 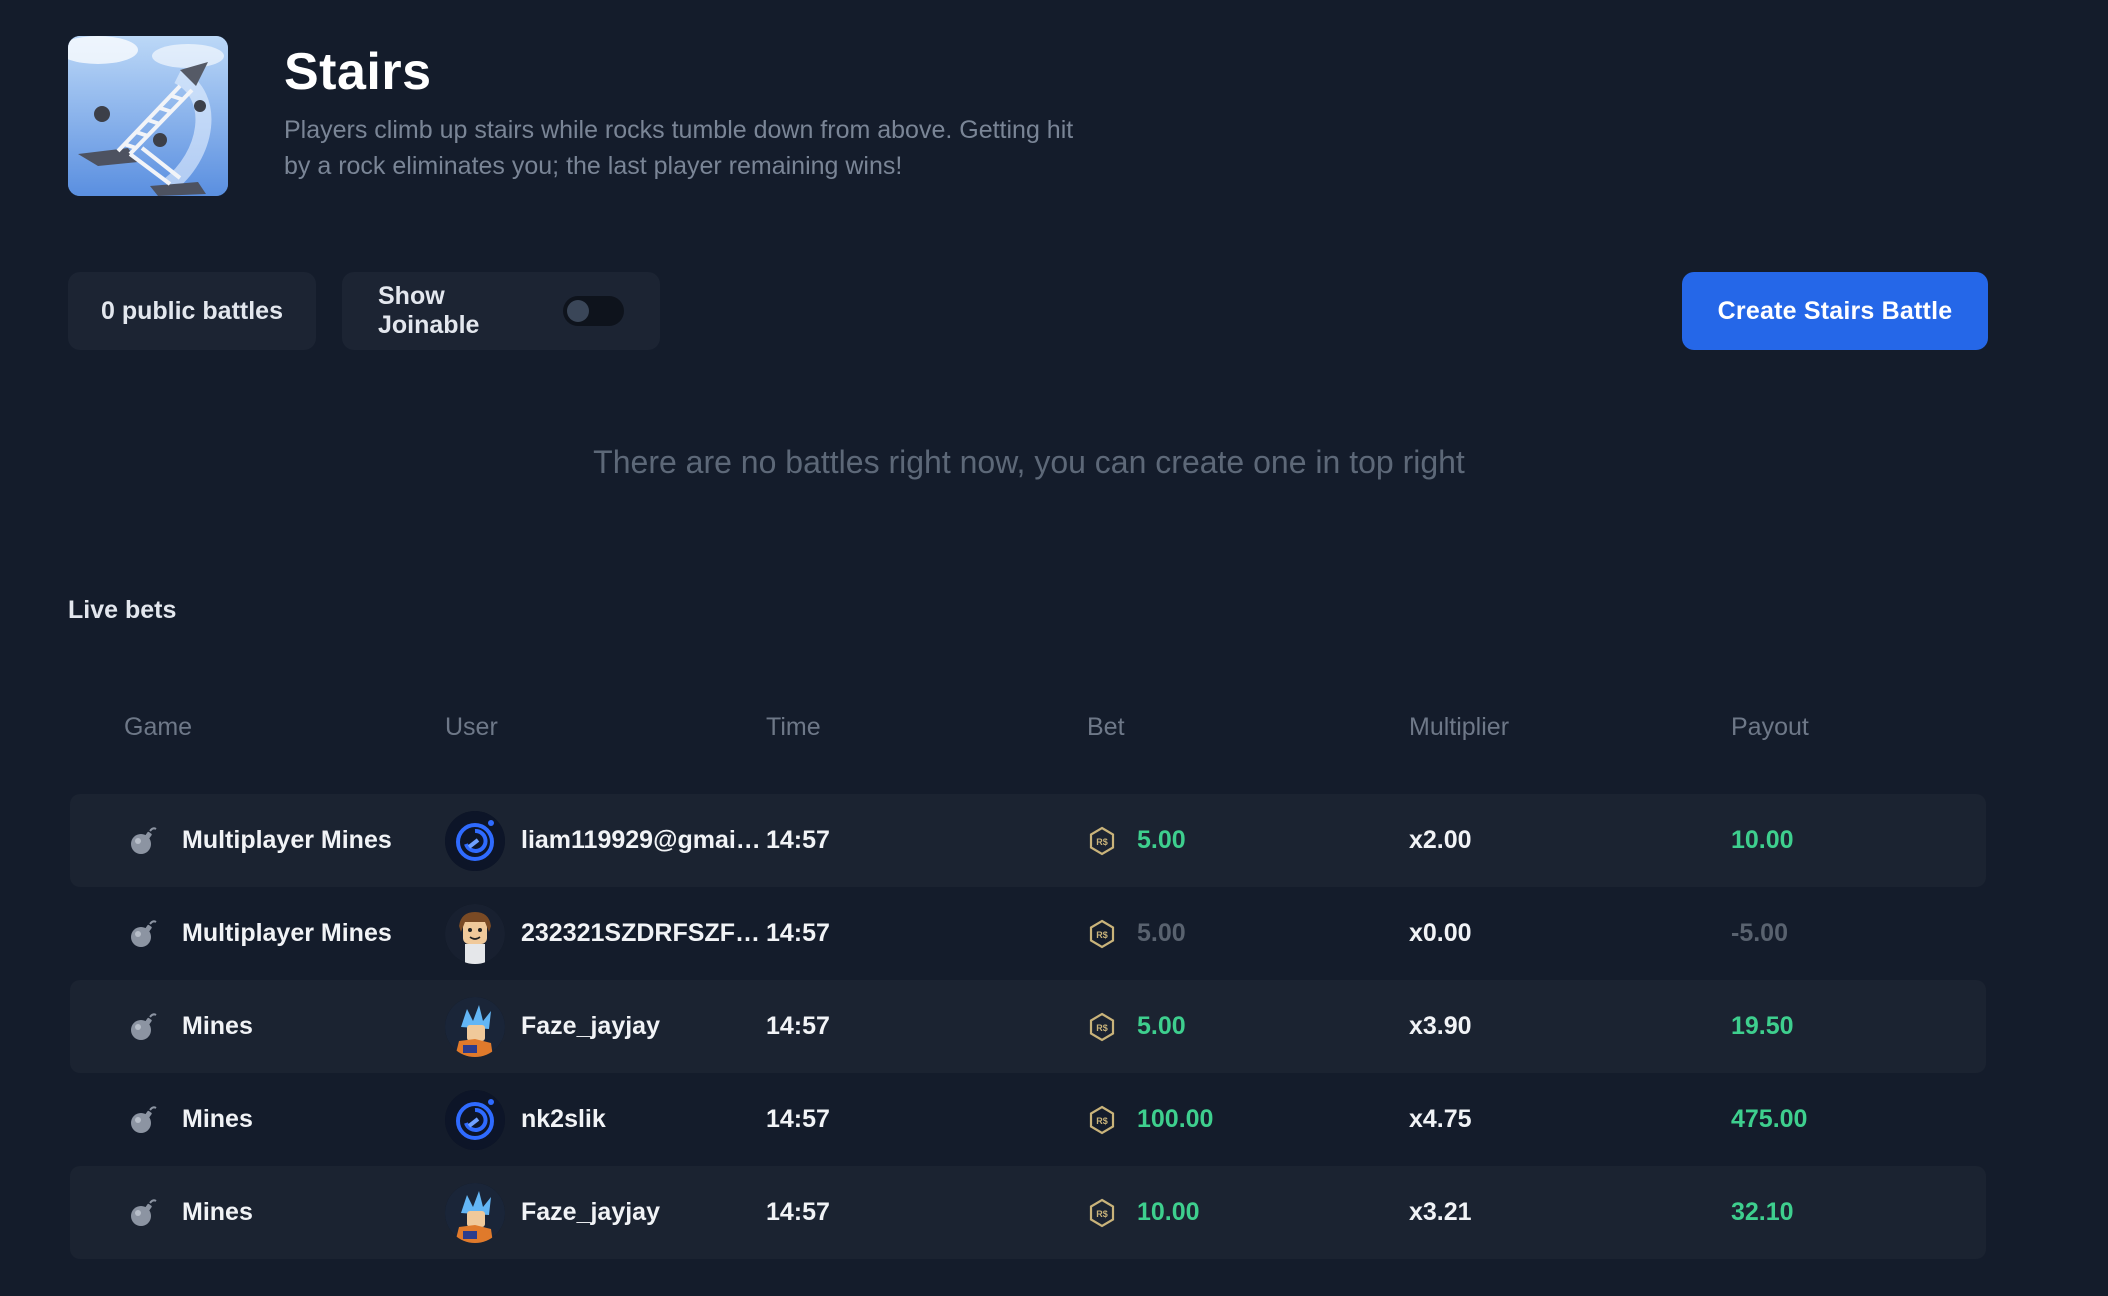 I want to click on public-battles-count: 0 public battles, so click(x=192, y=311).